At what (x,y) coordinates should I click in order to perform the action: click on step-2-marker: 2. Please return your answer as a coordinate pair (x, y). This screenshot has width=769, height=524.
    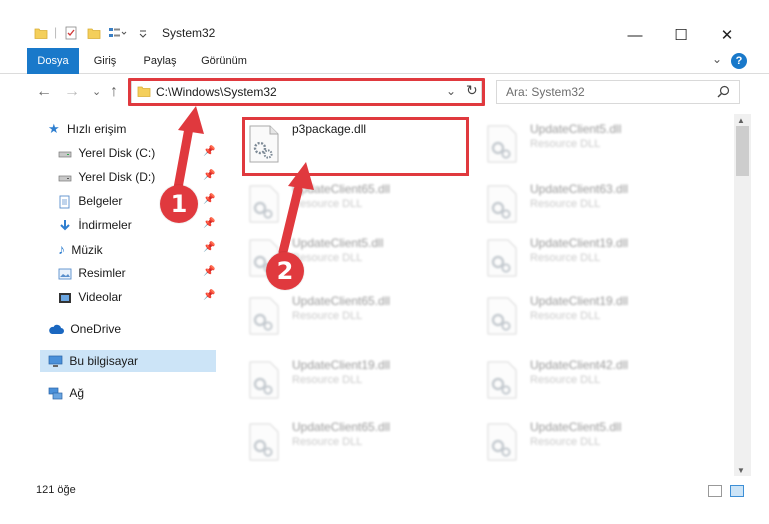
    Looking at the image, I should click on (285, 271).